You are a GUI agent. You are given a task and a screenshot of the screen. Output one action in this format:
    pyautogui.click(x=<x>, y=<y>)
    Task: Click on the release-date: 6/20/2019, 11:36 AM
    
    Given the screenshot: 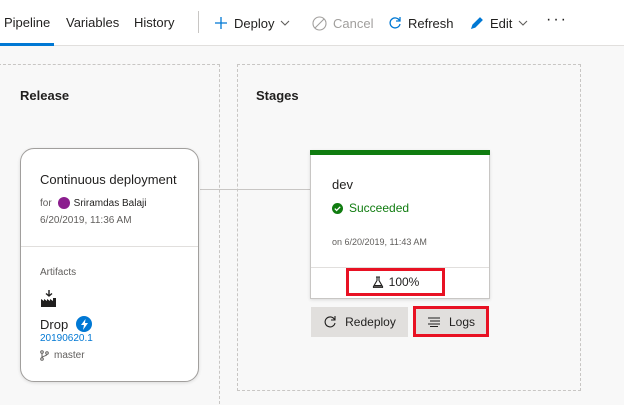 What is the action you would take?
    pyautogui.click(x=86, y=220)
    